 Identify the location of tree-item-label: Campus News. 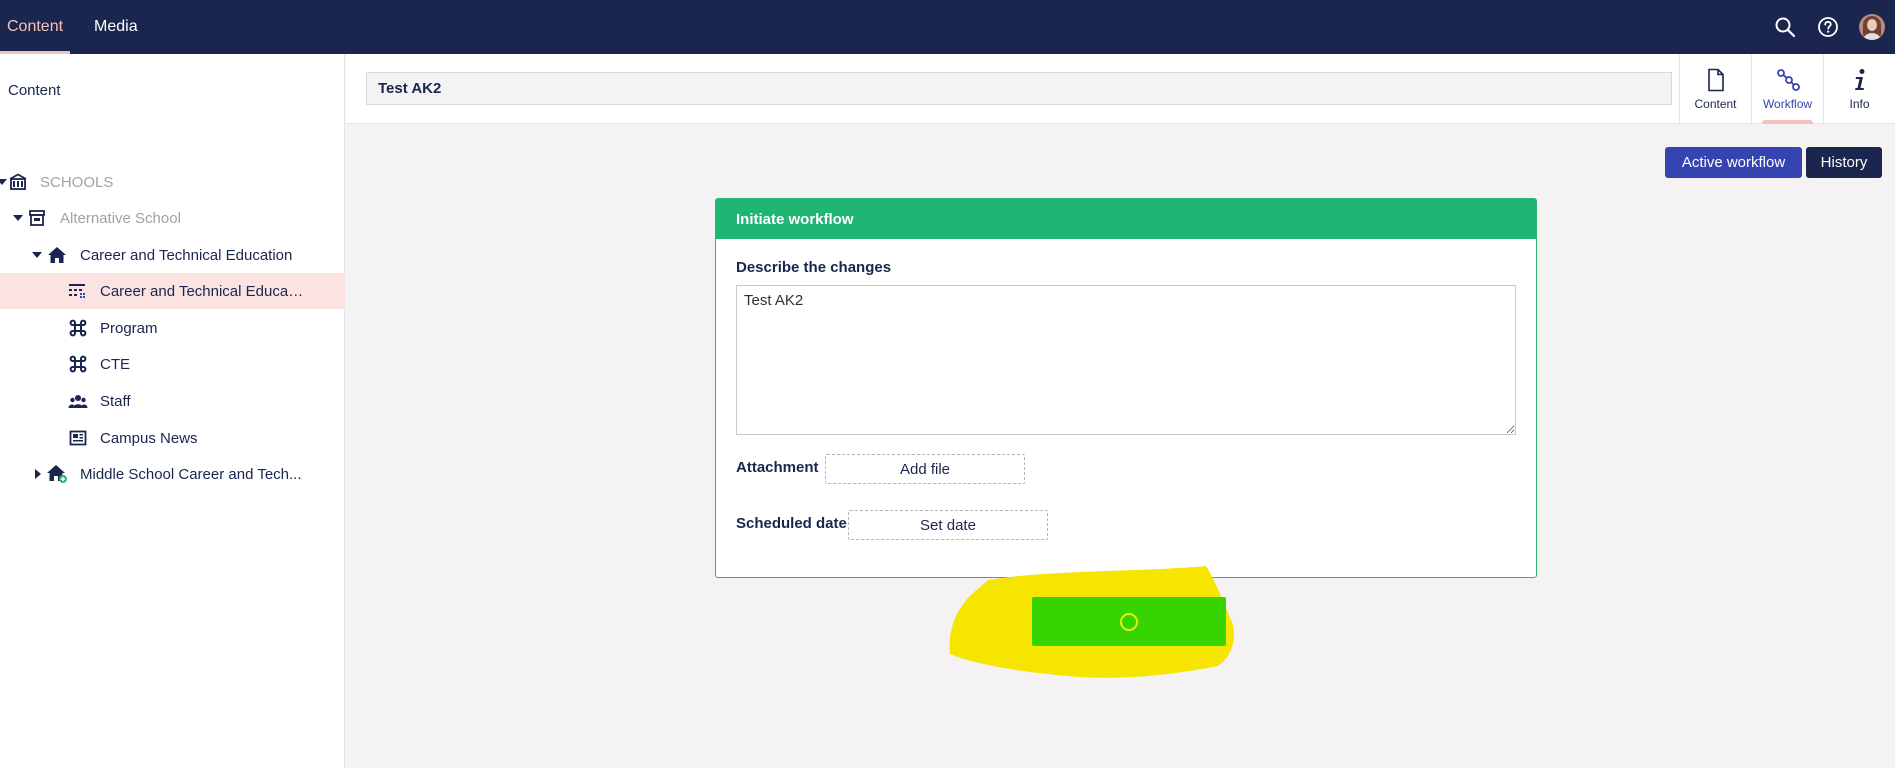
(149, 438).